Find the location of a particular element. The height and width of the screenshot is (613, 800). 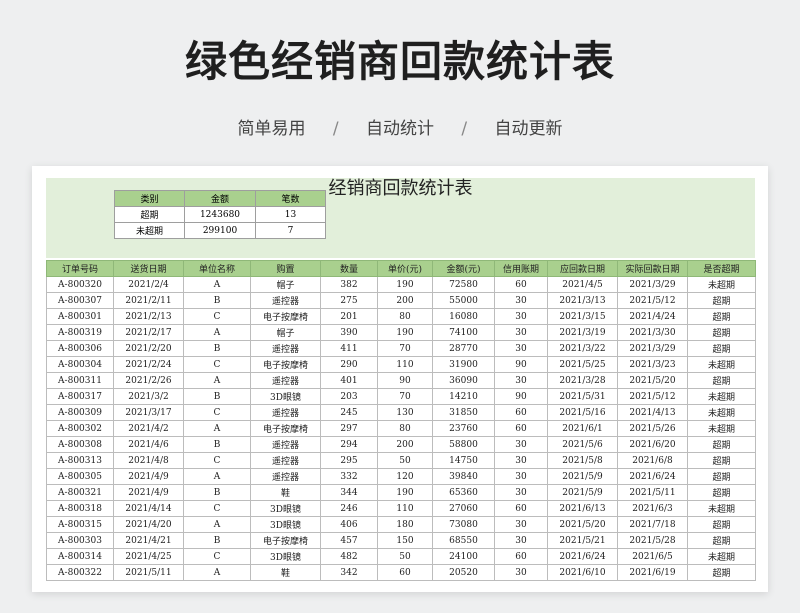

table-cell: A-800307 is located at coordinates (80, 300).